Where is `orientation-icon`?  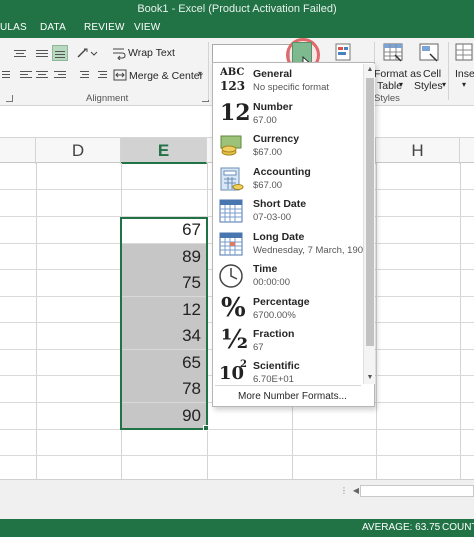
orientation-icon is located at coordinates (88, 53).